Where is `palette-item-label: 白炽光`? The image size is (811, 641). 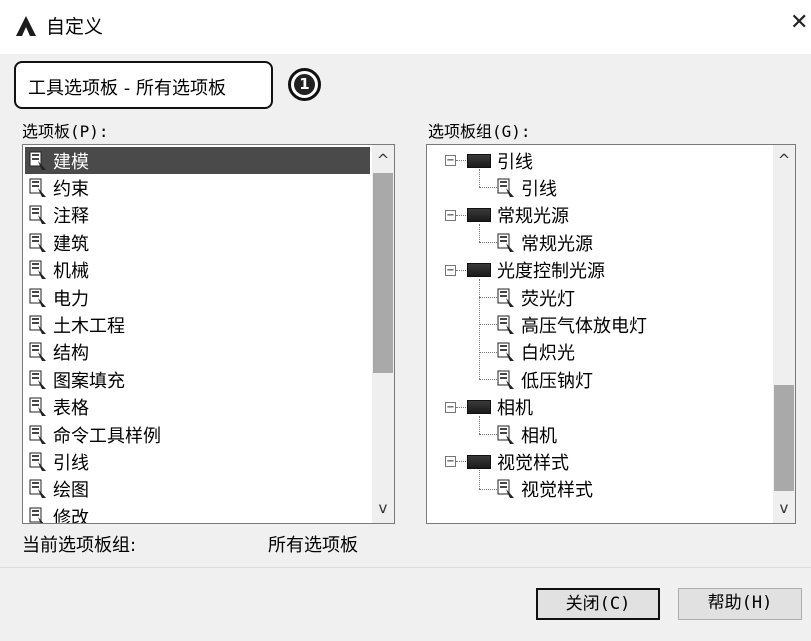
palette-item-label: 白炽光 is located at coordinates (548, 354).